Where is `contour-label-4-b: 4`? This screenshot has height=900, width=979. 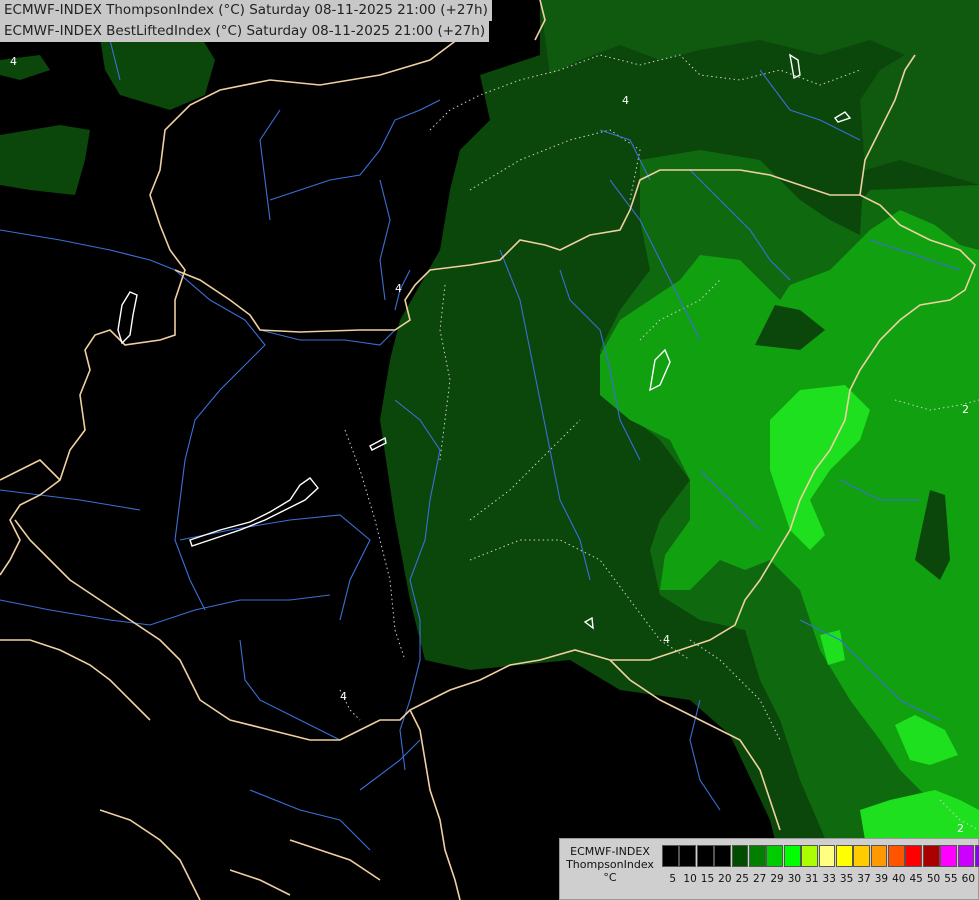 contour-label-4-b: 4 is located at coordinates (625, 100).